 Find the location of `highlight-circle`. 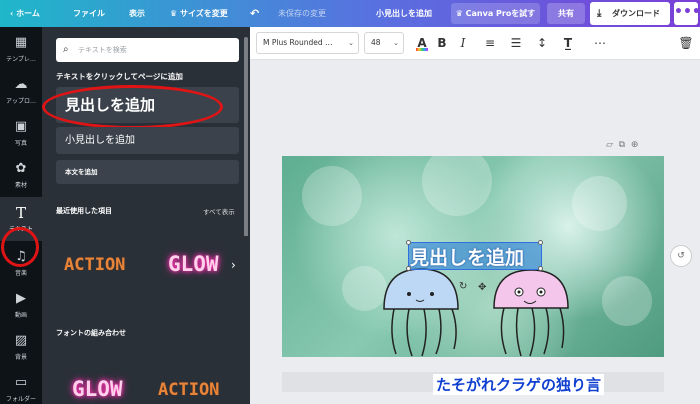

highlight-circle is located at coordinates (20, 247).